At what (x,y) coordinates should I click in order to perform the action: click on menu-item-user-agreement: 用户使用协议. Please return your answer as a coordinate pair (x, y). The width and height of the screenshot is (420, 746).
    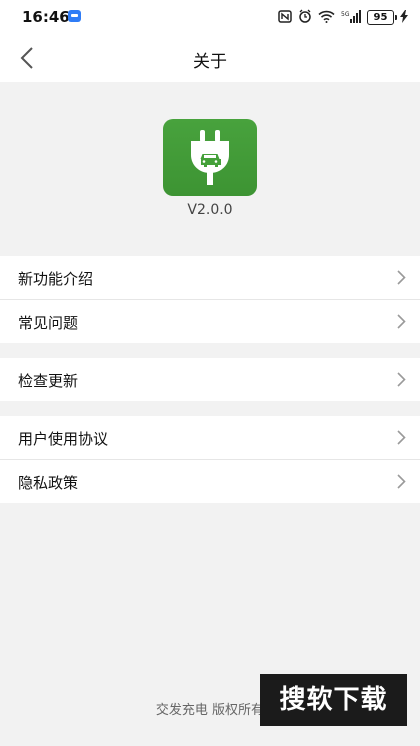
    Looking at the image, I should click on (210, 437).